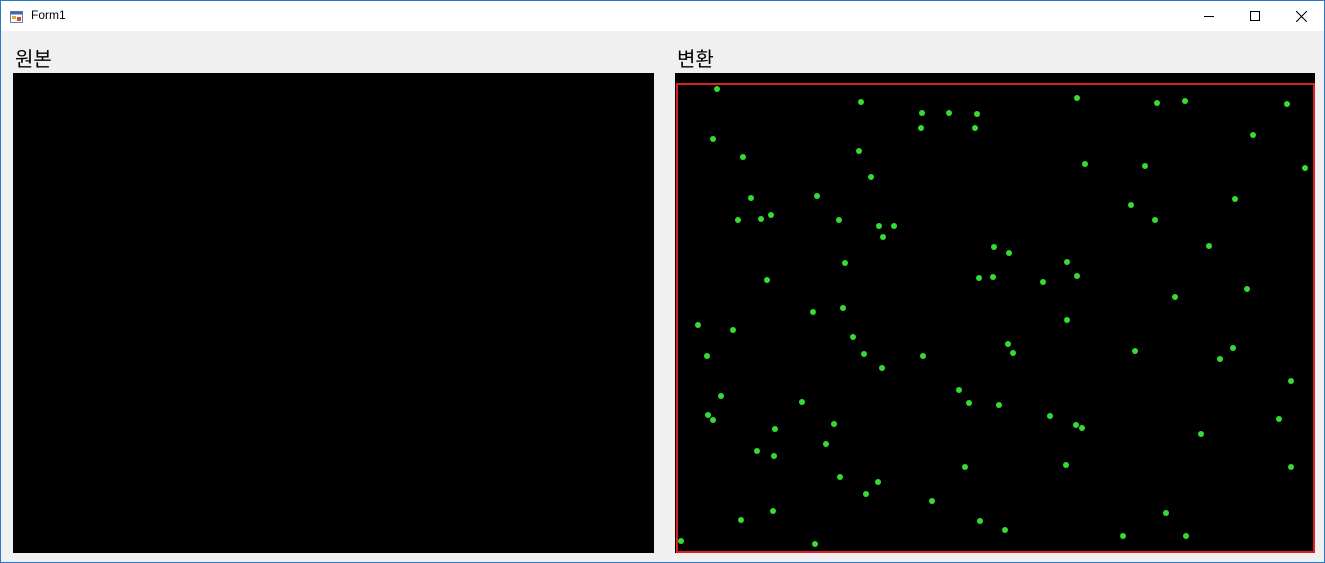 The width and height of the screenshot is (1325, 563). I want to click on window-title: Form1, so click(48, 15).